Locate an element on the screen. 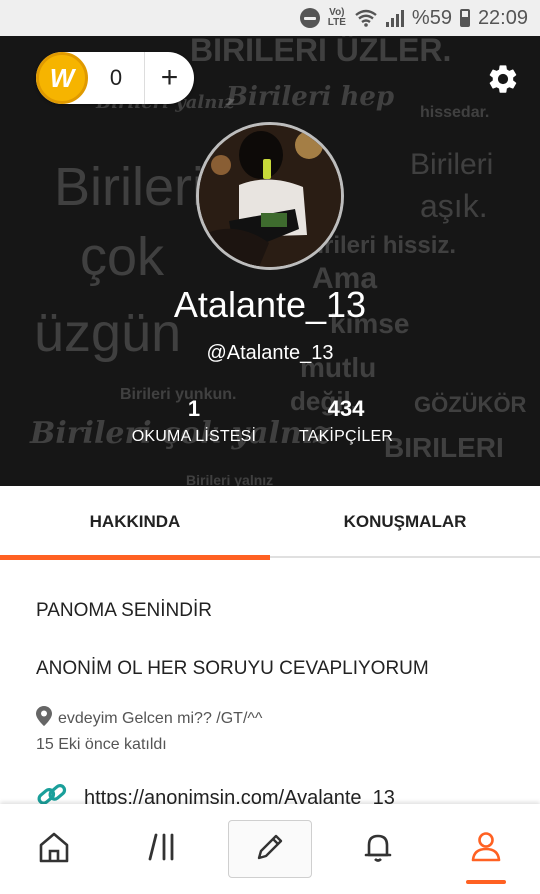 The height and width of the screenshot is (894, 540). bell-icon is located at coordinates (378, 849).